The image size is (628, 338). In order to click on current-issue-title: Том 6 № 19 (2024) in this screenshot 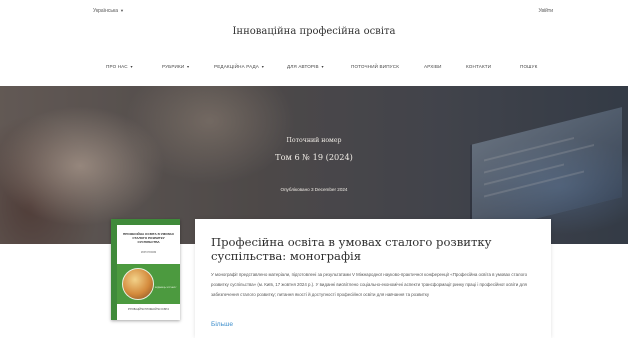, I will do `click(314, 157)`.